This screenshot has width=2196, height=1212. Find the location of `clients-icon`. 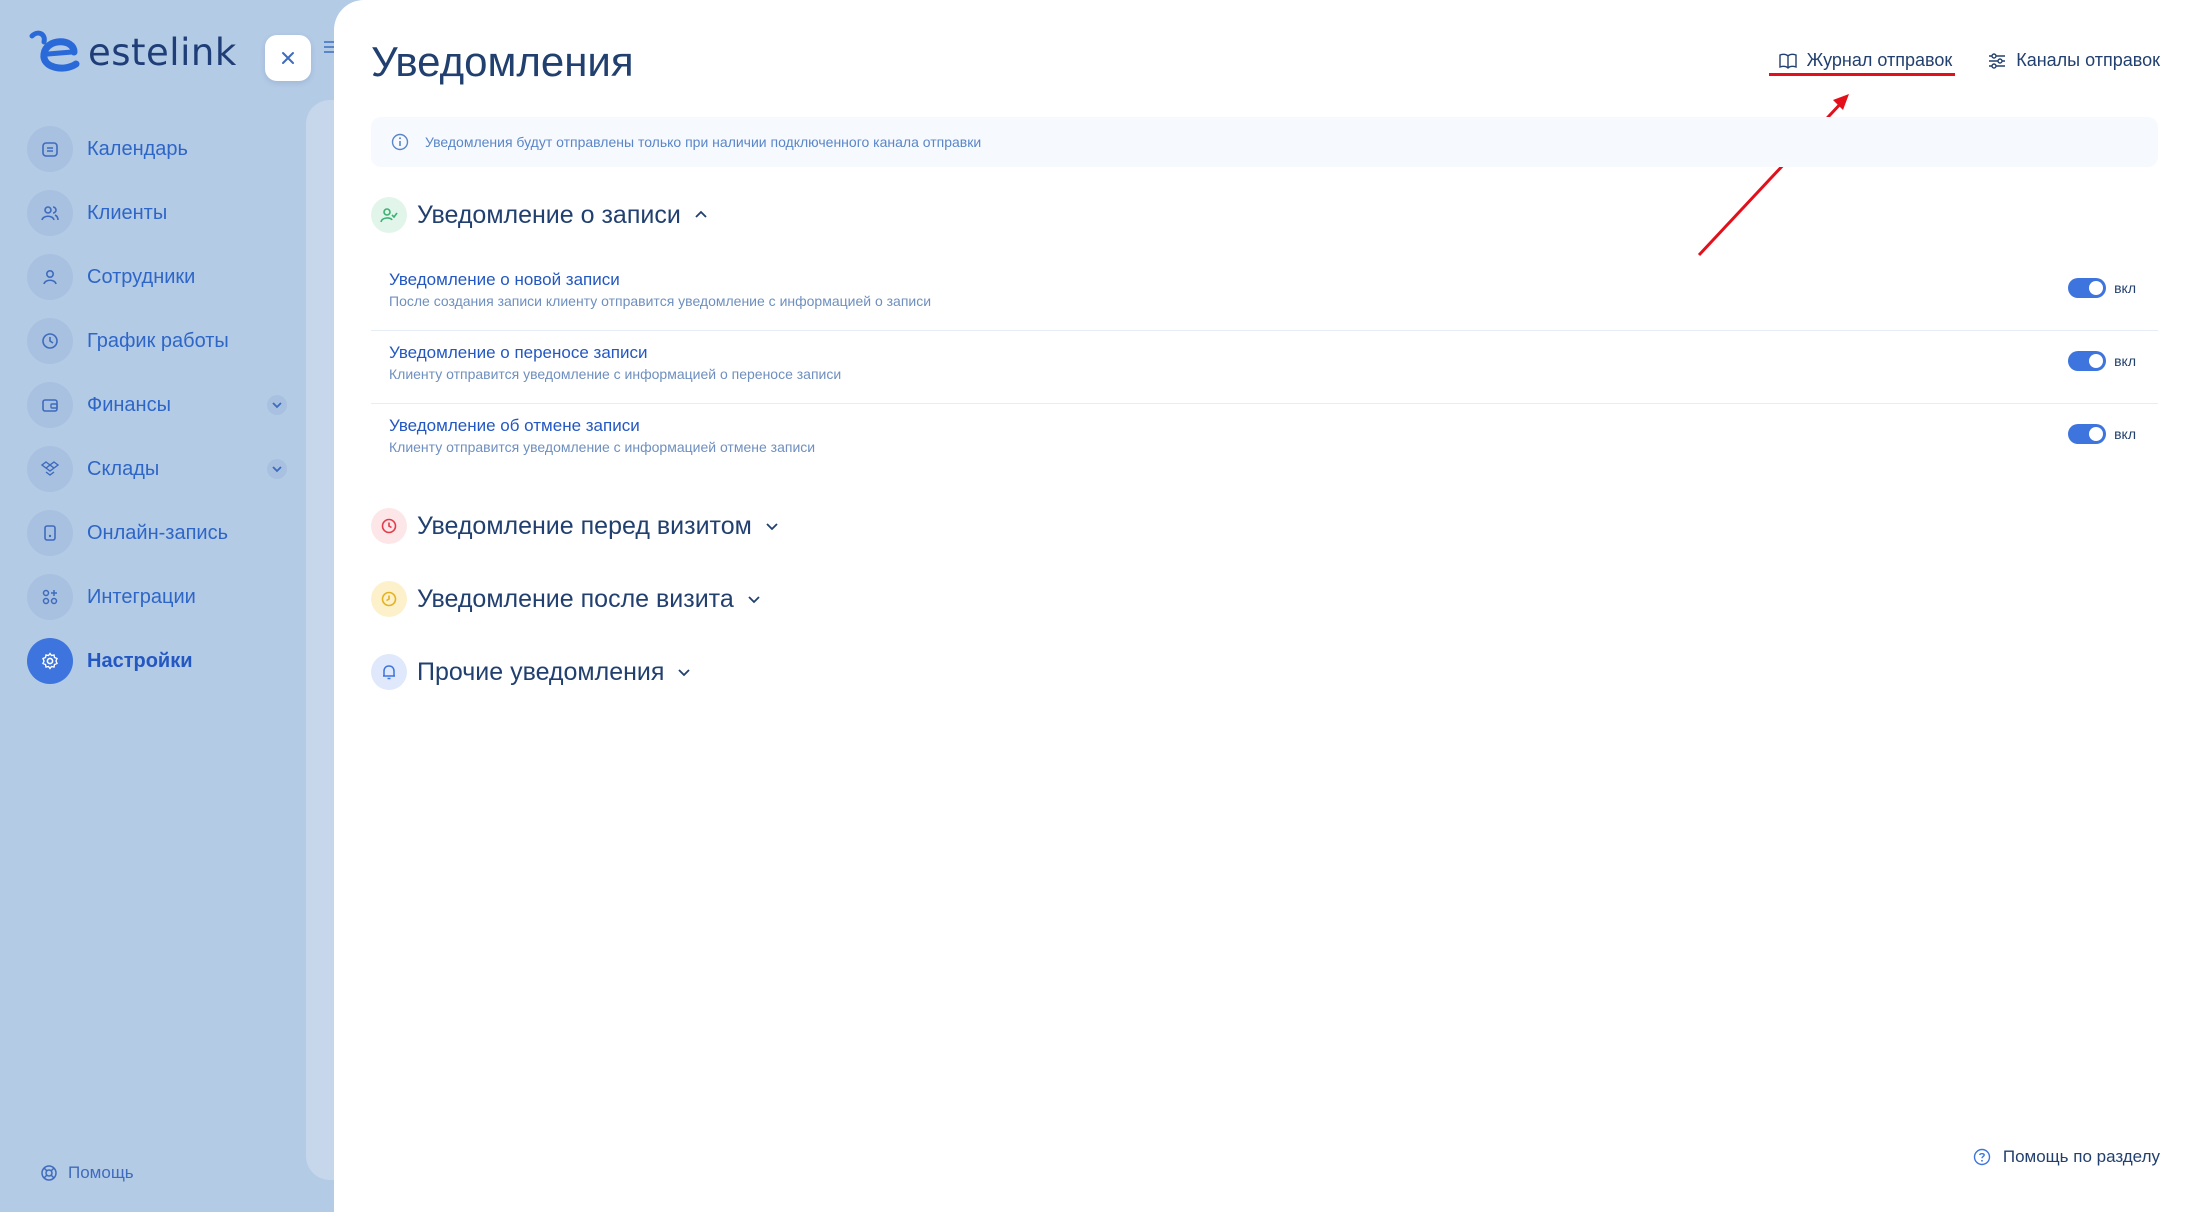

clients-icon is located at coordinates (50, 213).